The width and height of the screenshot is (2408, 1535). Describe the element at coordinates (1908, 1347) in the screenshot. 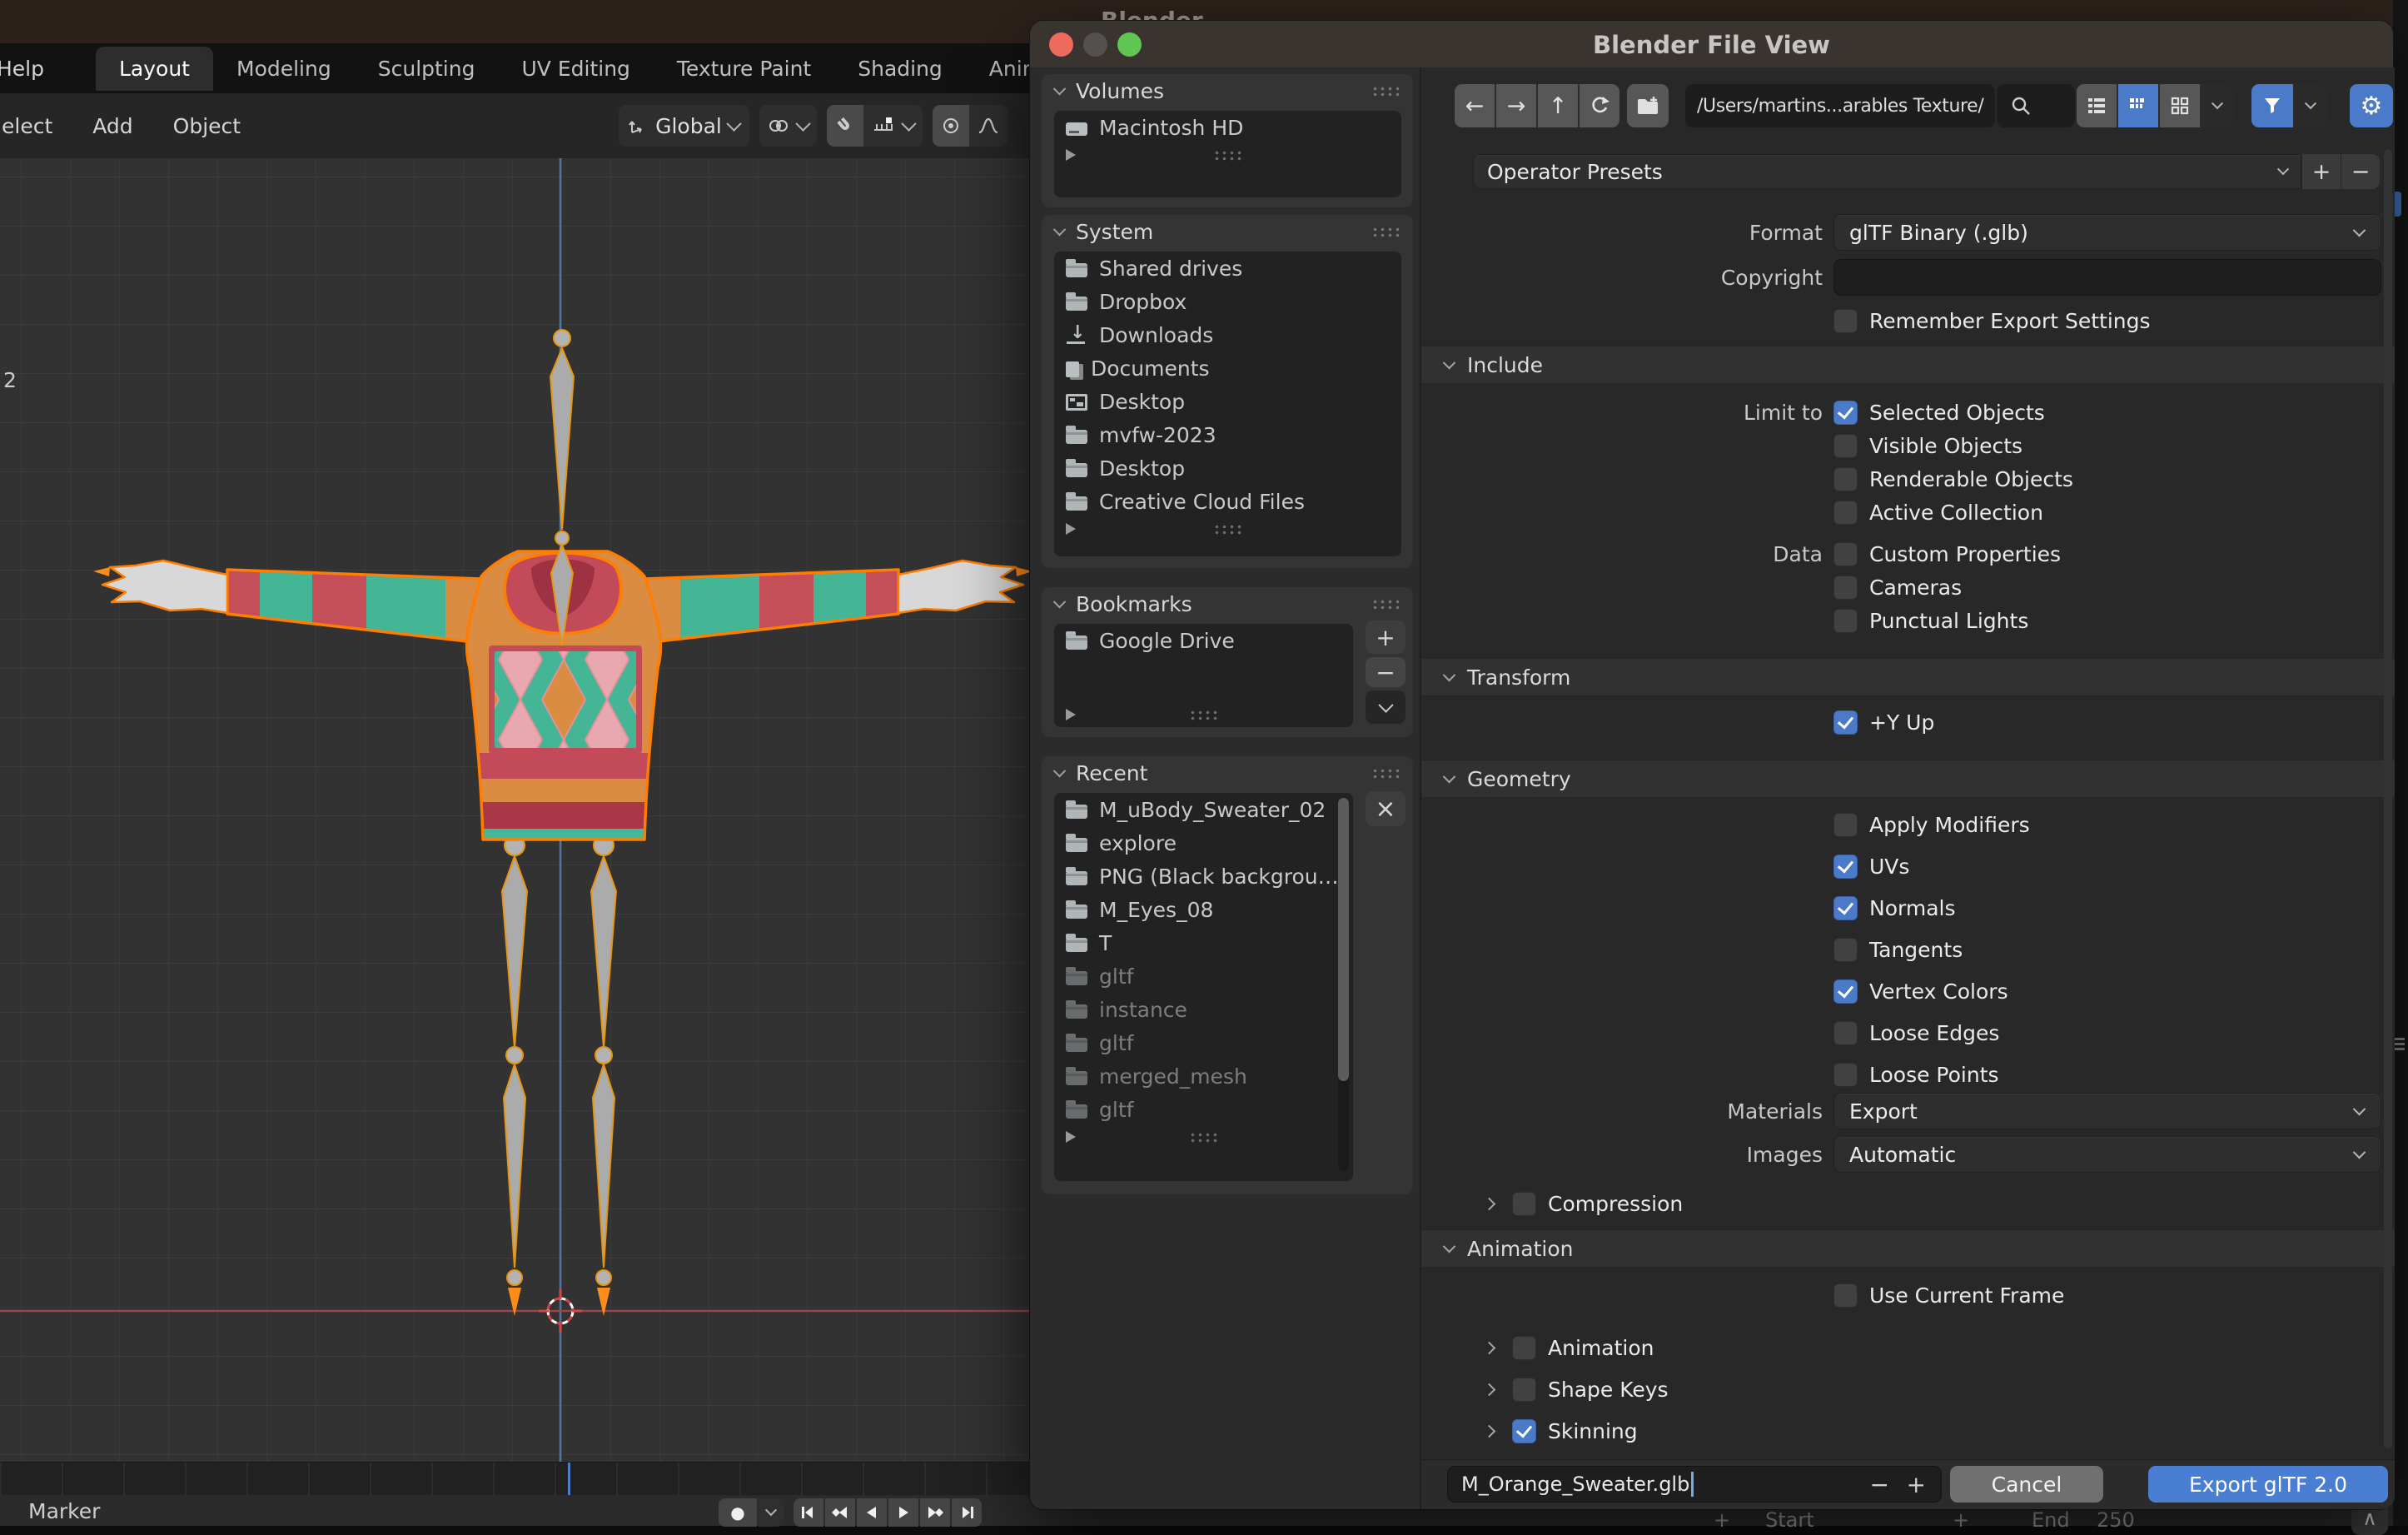

I see `animation-collapsed-panel: Animation` at that location.